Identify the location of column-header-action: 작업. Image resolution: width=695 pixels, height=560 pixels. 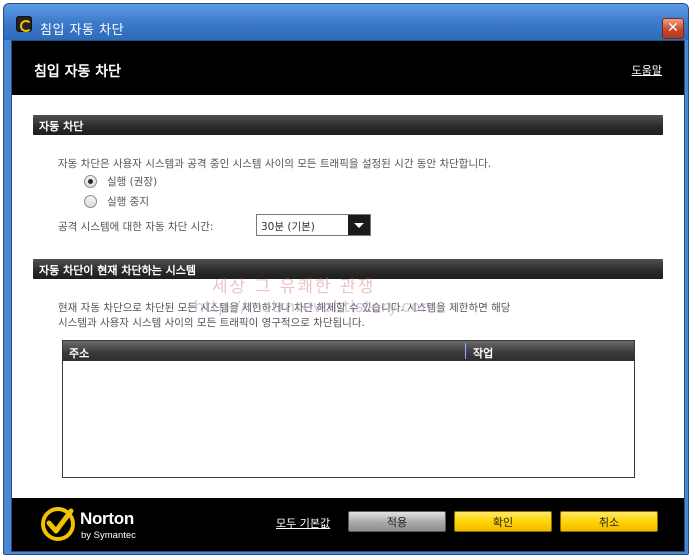
(483, 353).